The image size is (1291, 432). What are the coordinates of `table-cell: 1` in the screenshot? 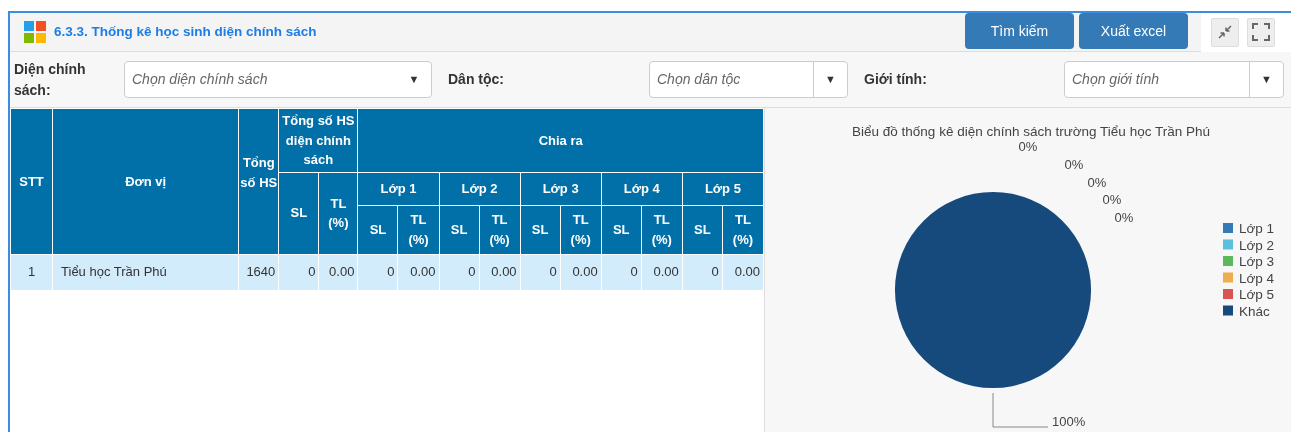 It's located at (31, 272).